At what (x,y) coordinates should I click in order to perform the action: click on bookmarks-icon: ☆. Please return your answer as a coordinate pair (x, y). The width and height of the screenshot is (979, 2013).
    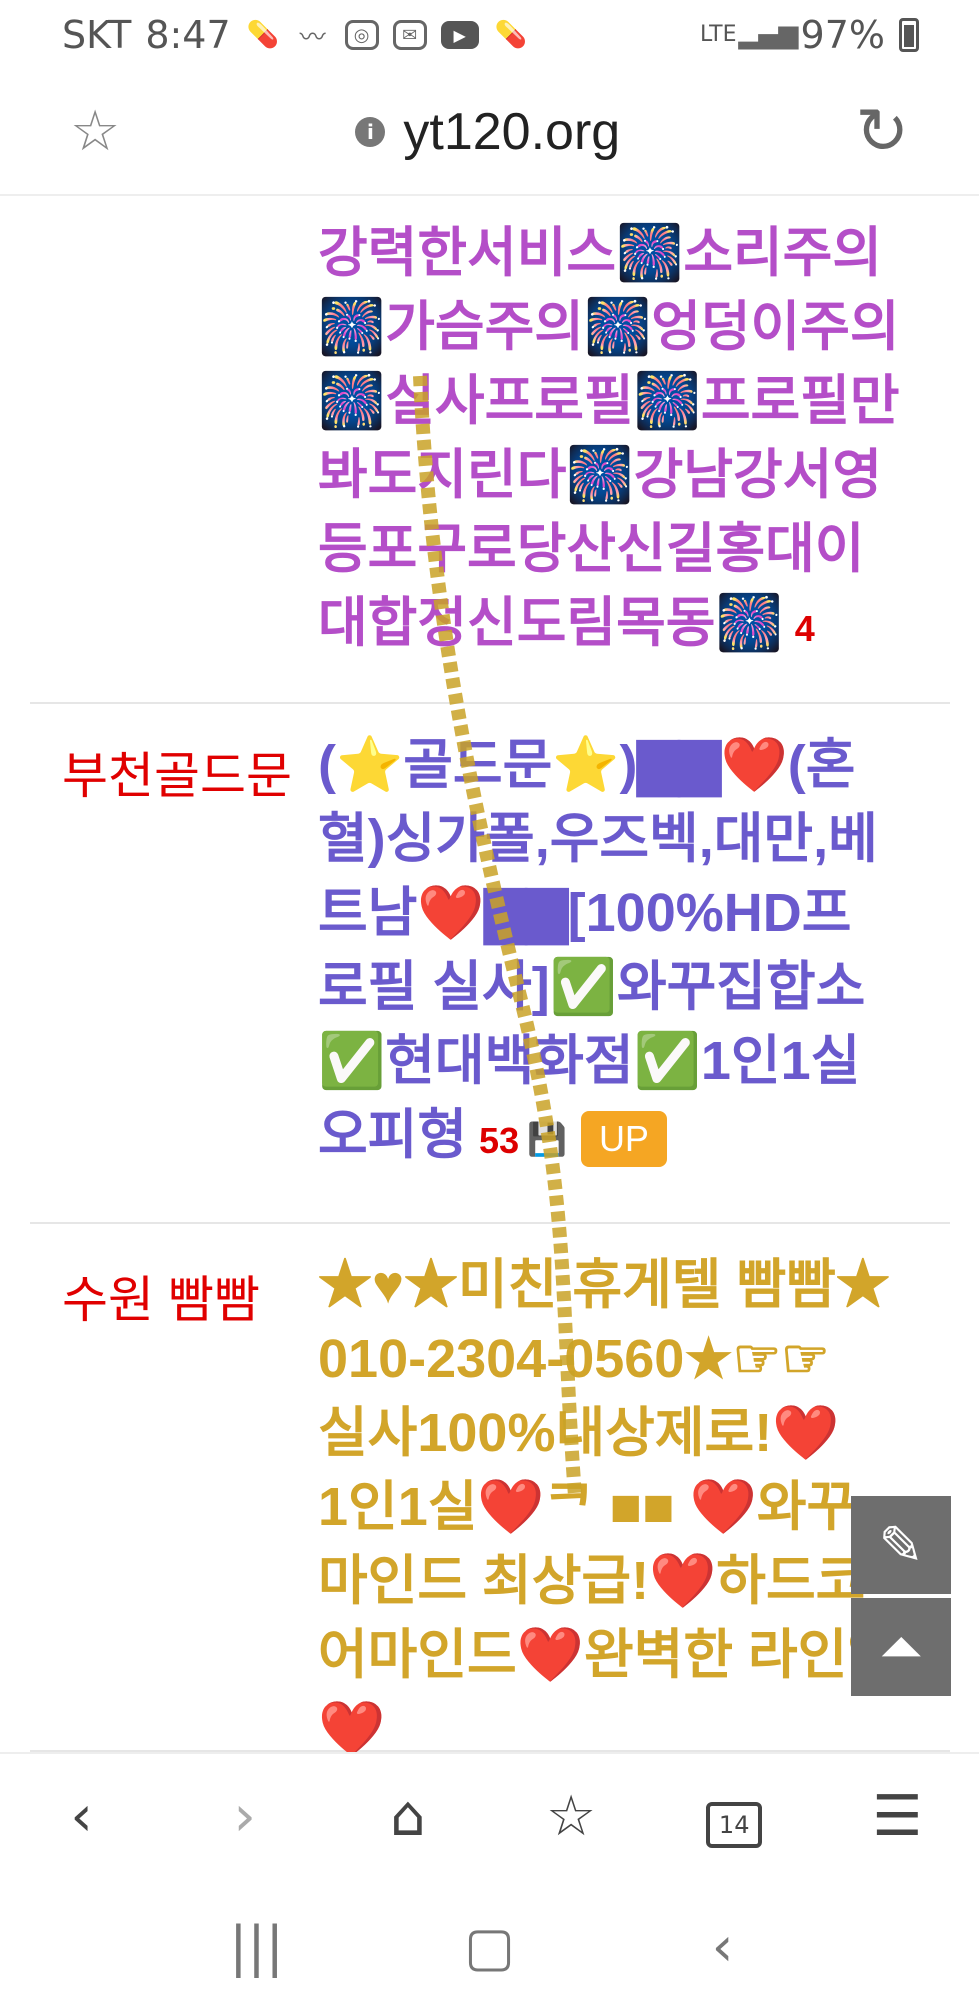
    Looking at the image, I should click on (571, 1817).